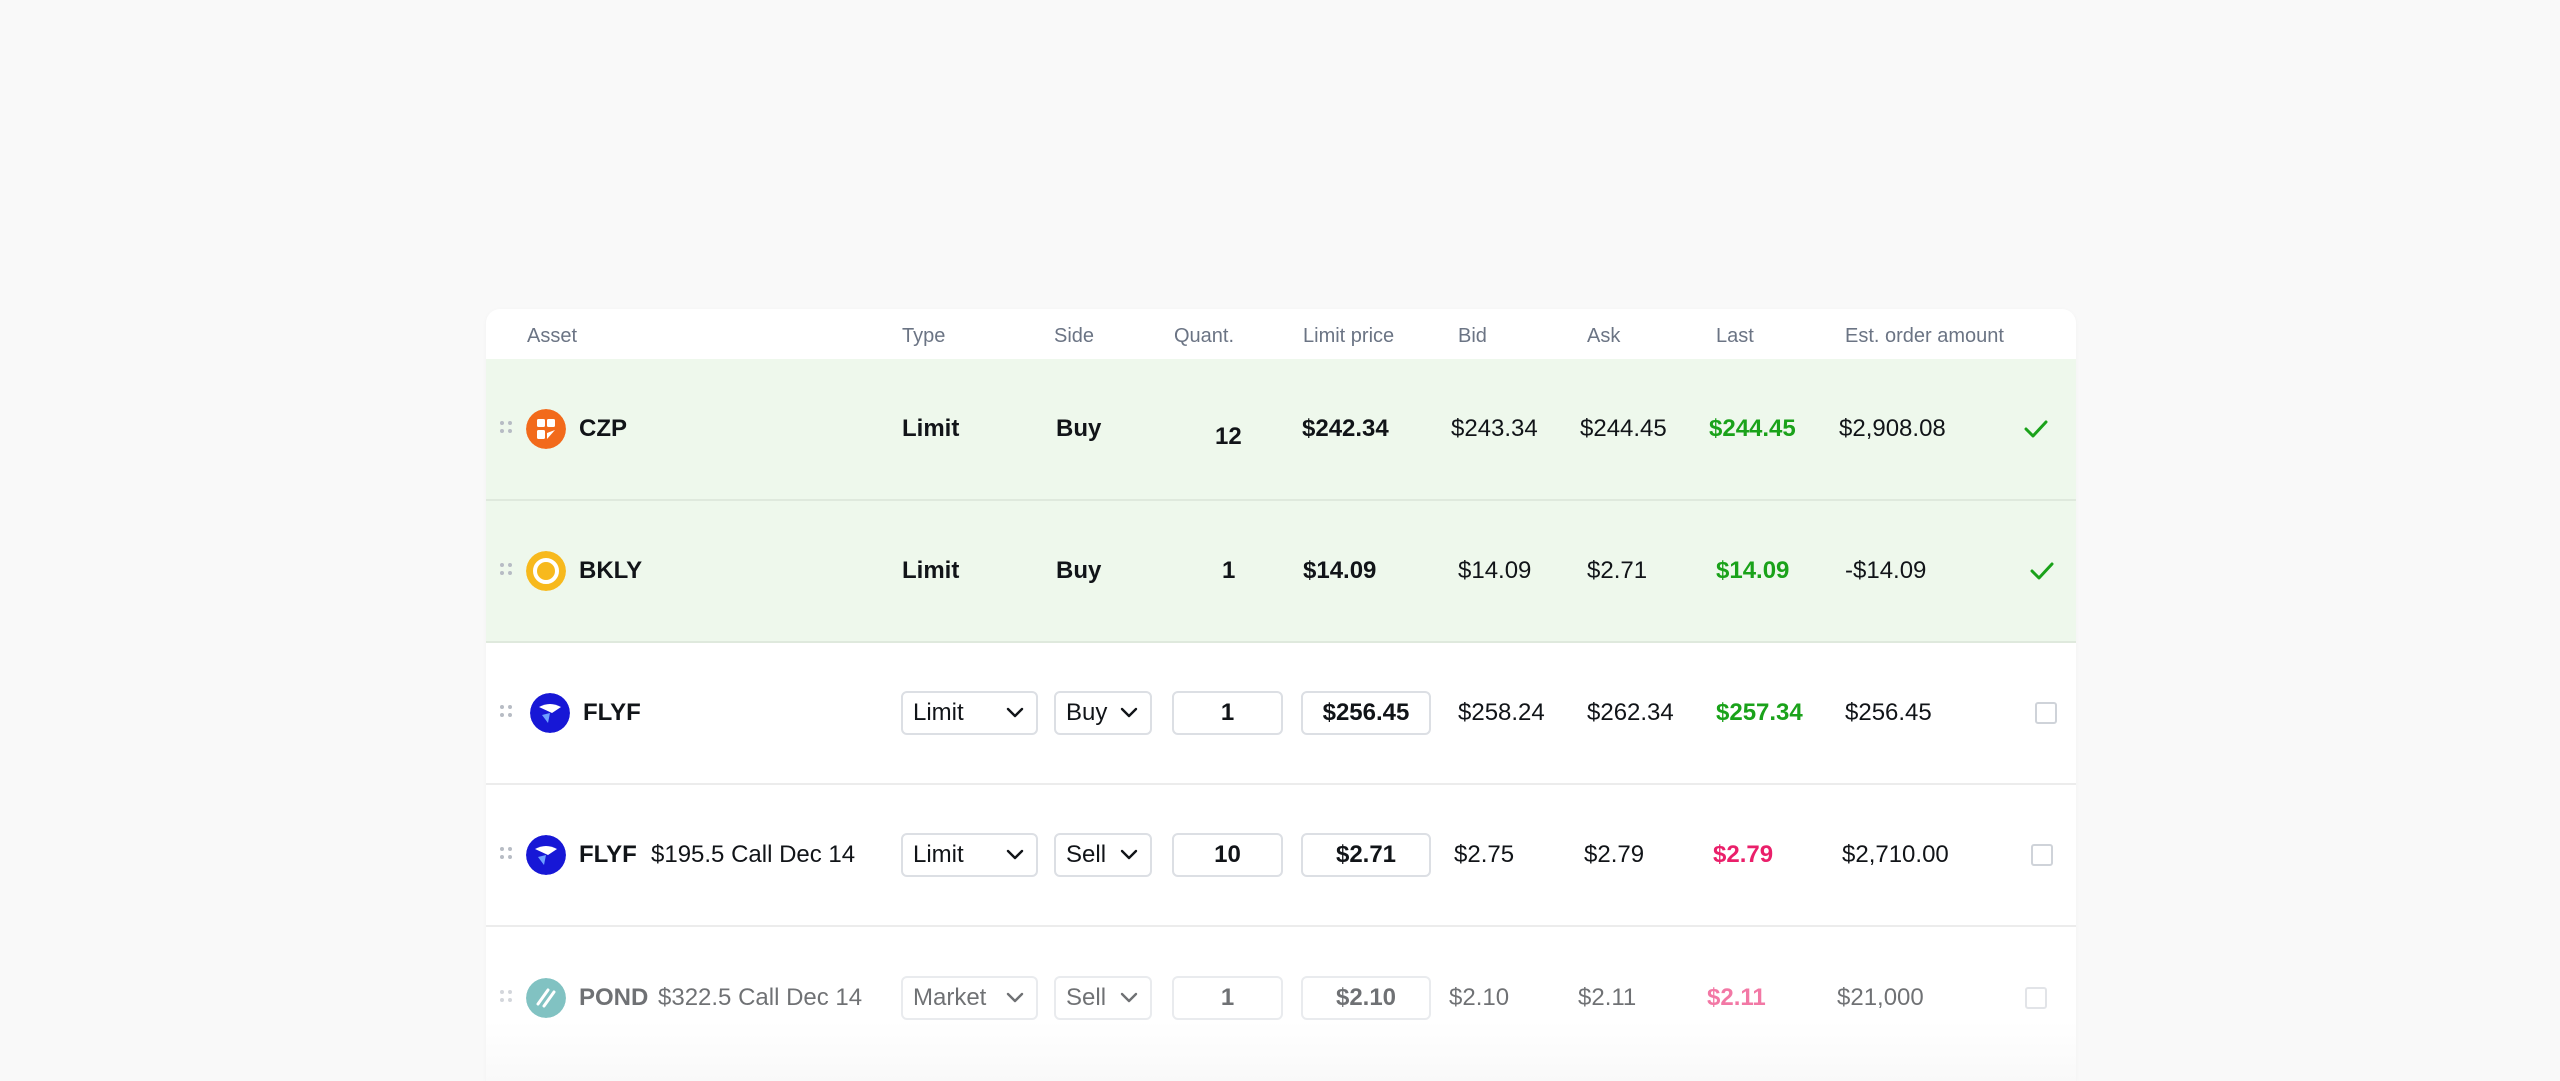  Describe the element at coordinates (1472, 336) in the screenshot. I see `column-header-bid: Bid` at that location.